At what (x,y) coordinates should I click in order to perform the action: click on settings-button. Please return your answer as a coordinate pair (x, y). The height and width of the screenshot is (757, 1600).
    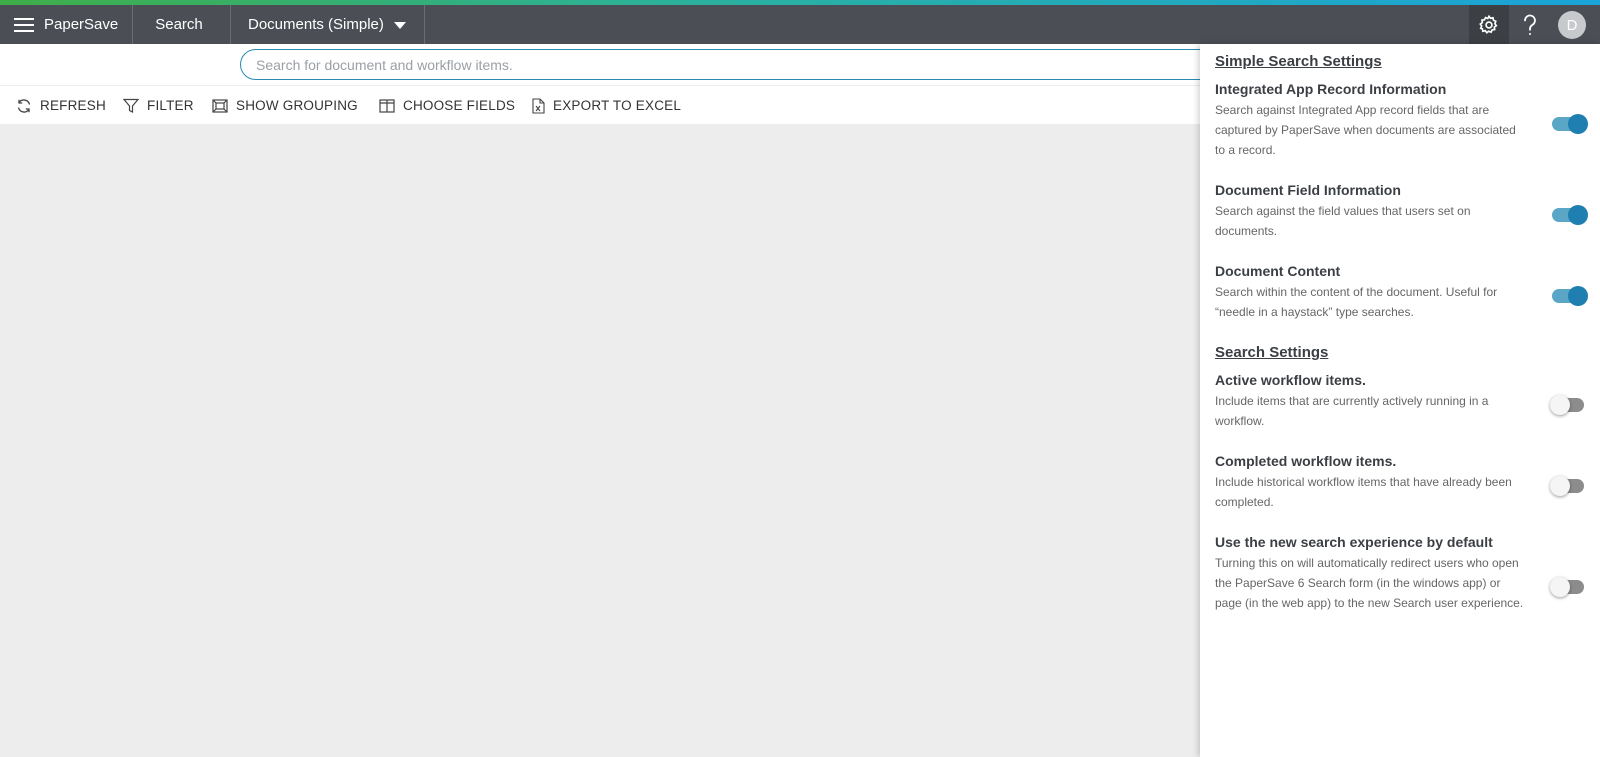
    Looking at the image, I should click on (1489, 24).